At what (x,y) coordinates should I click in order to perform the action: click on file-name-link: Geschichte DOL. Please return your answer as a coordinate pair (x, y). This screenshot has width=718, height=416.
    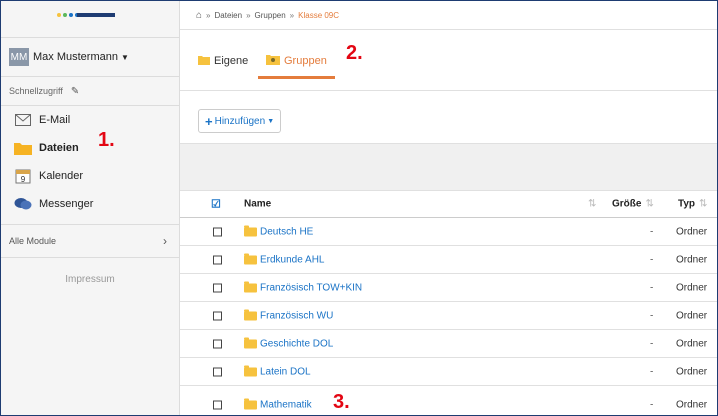
    Looking at the image, I should click on (289, 343).